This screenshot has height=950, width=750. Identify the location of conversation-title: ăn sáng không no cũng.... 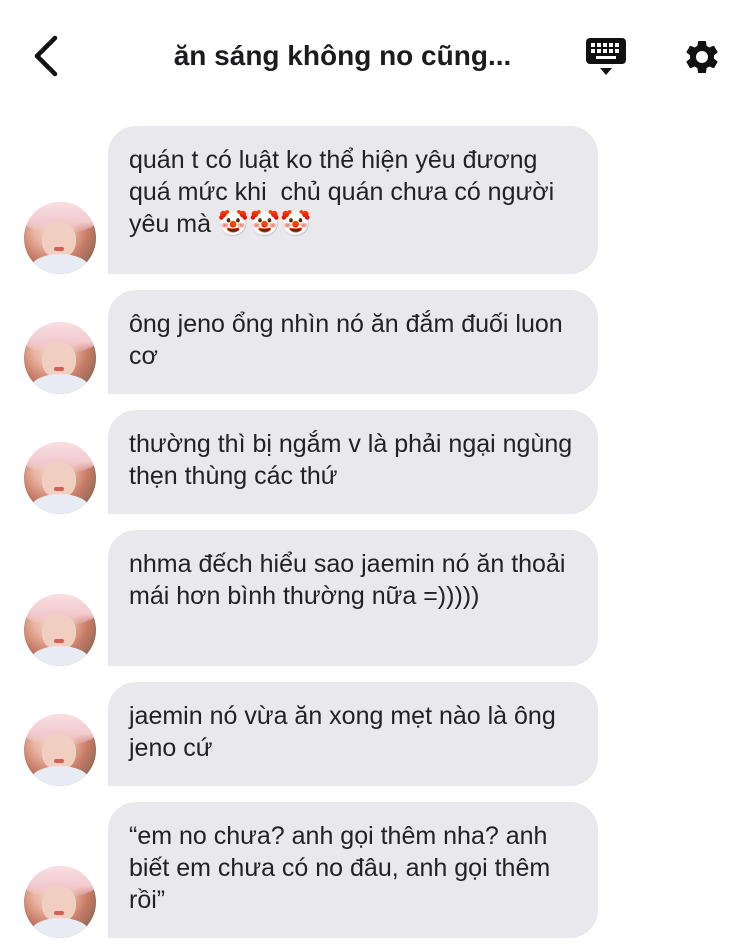
(342, 55).